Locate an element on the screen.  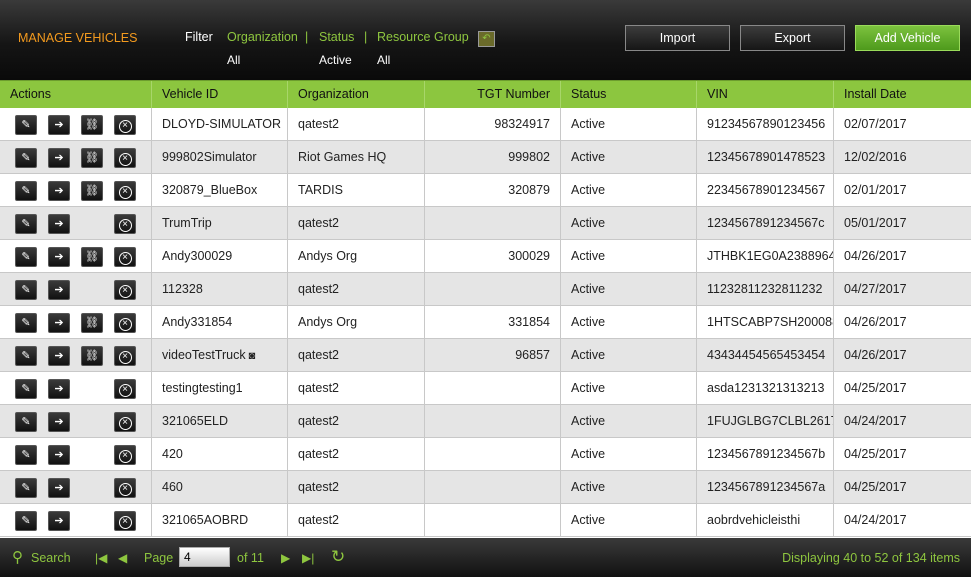
cell-vehicle-id-text: testingtesting1 is located at coordinates (202, 388).